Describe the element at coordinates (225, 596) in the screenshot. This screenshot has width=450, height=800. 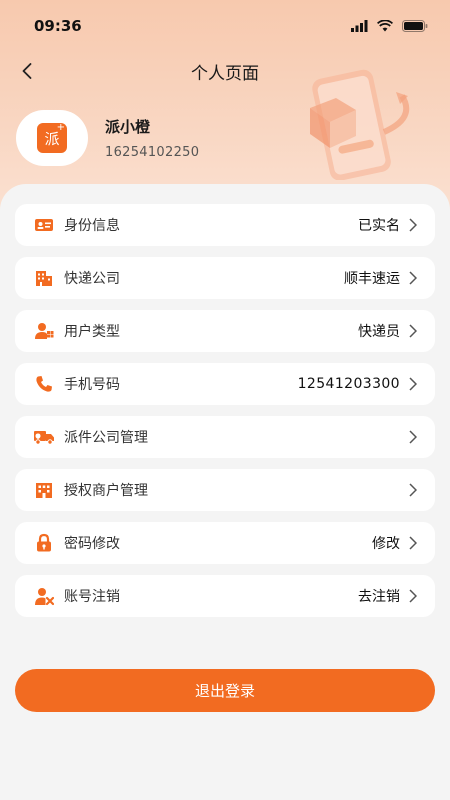
I see `menu-row-account-deletion: 账号注销 去注销` at that location.